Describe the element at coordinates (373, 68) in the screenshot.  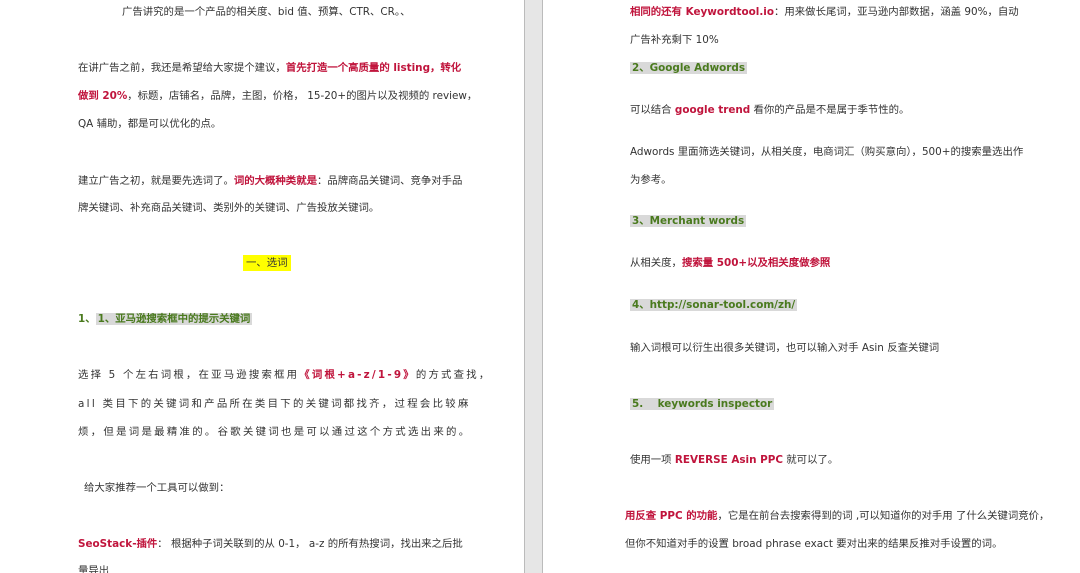
I see `emphasis-text: 首先打造一个高质量的 listing，转化` at that location.